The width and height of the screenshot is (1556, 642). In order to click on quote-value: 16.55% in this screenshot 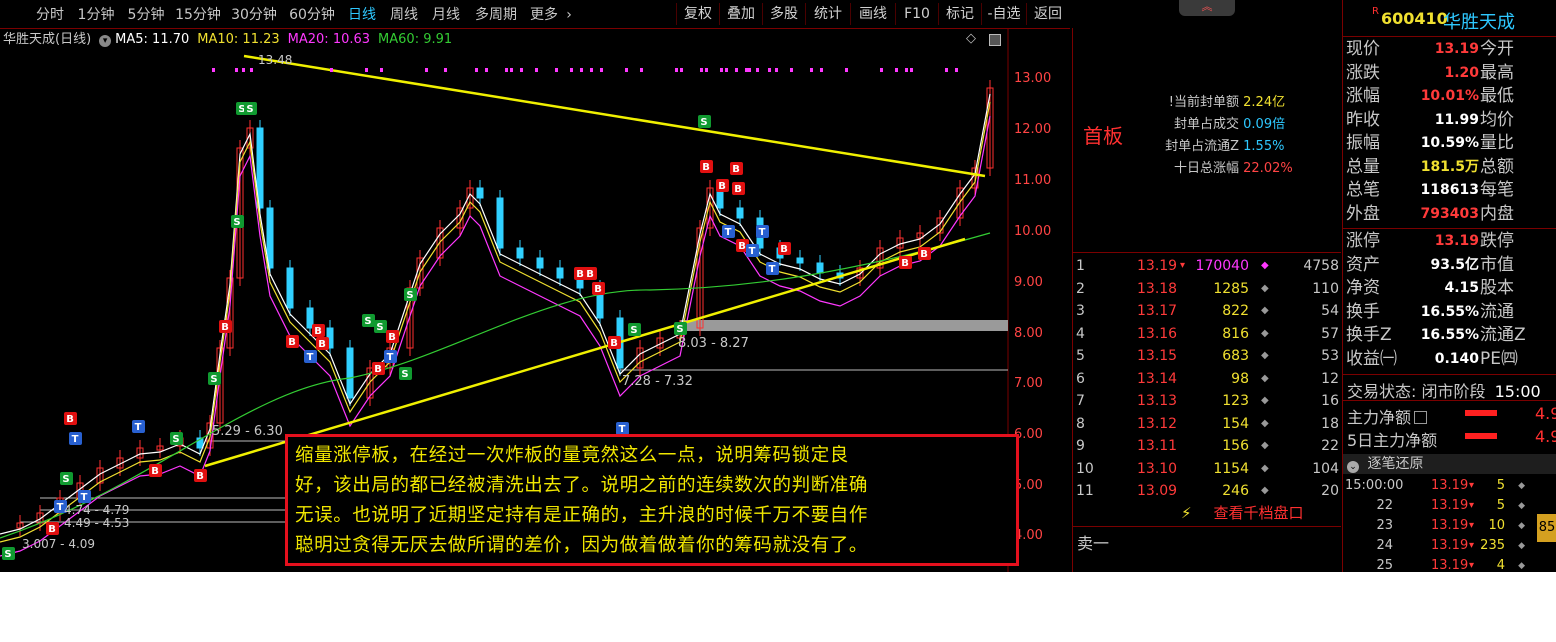, I will do `click(1449, 311)`.